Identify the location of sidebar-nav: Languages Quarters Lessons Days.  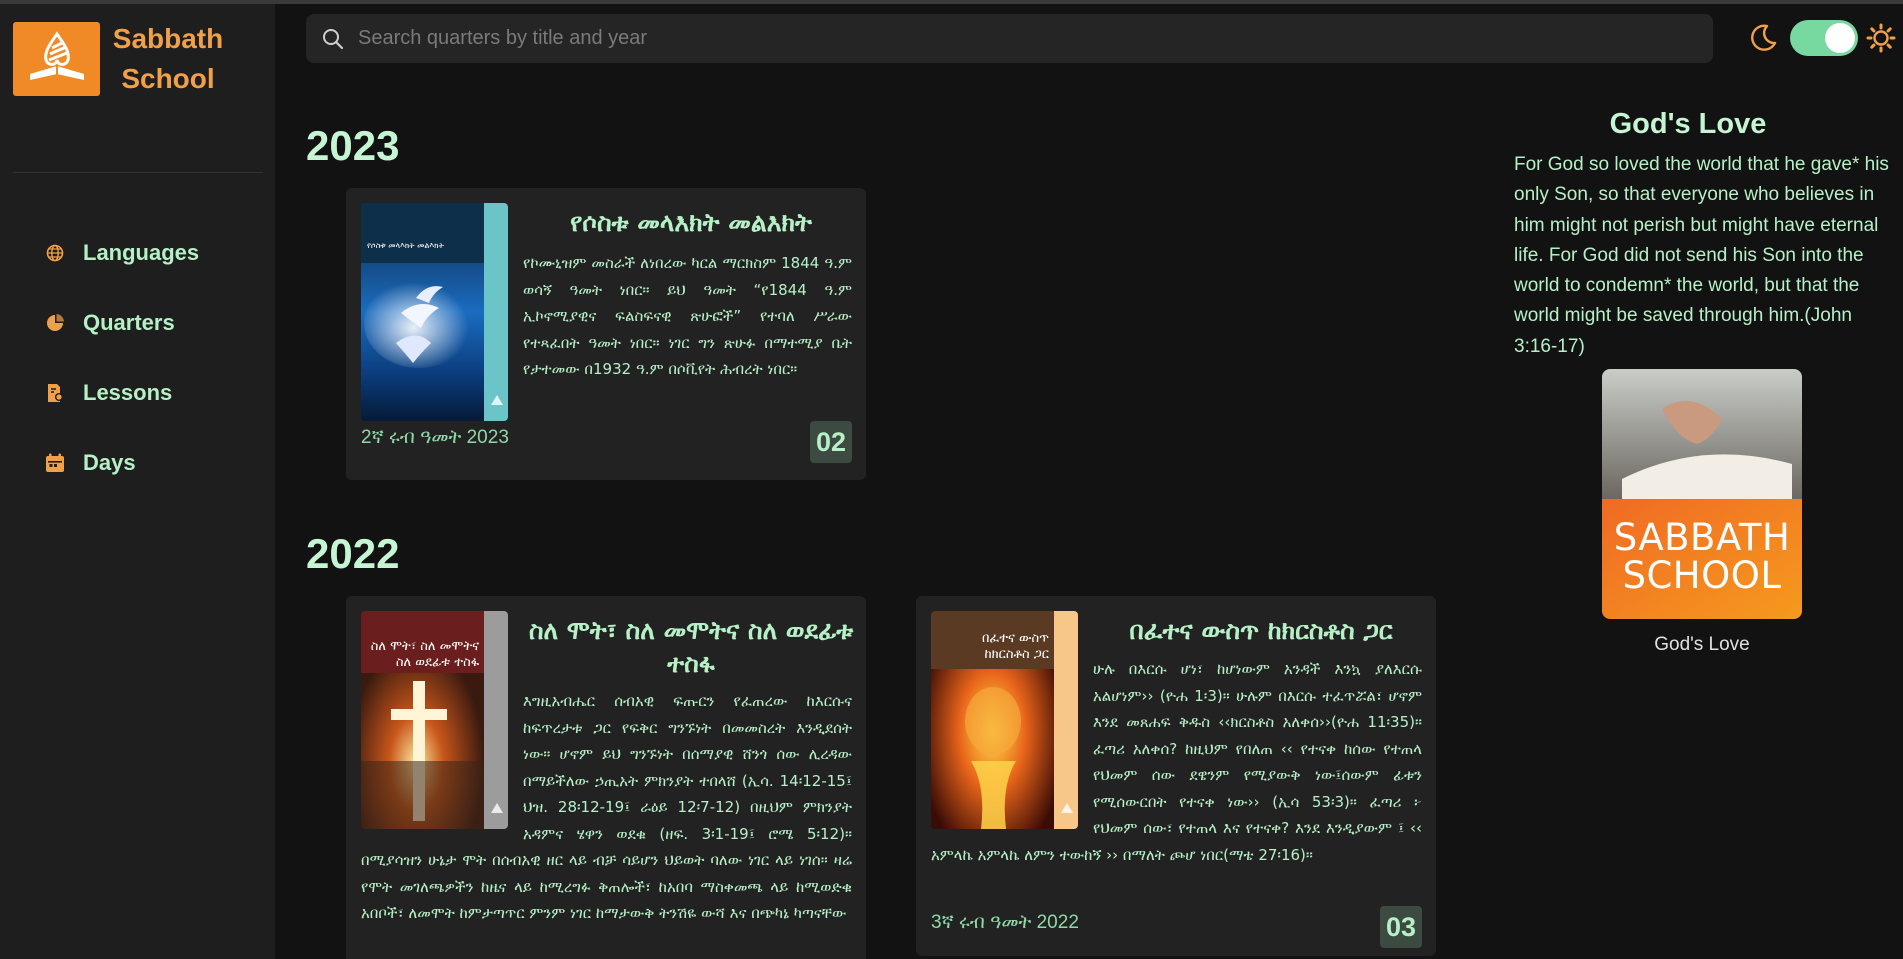
(137, 358).